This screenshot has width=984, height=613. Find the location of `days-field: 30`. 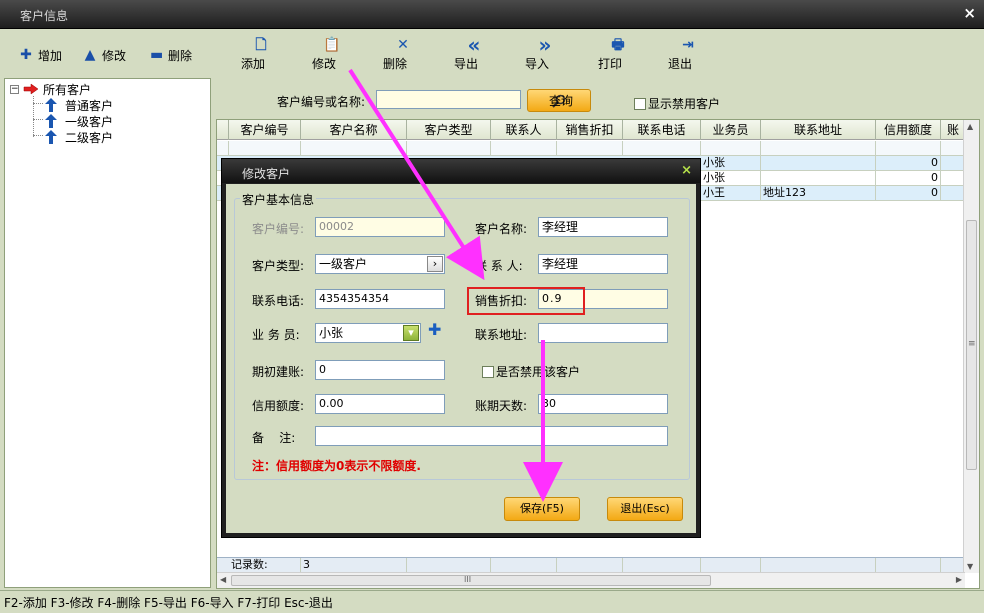

days-field: 30 is located at coordinates (603, 404).